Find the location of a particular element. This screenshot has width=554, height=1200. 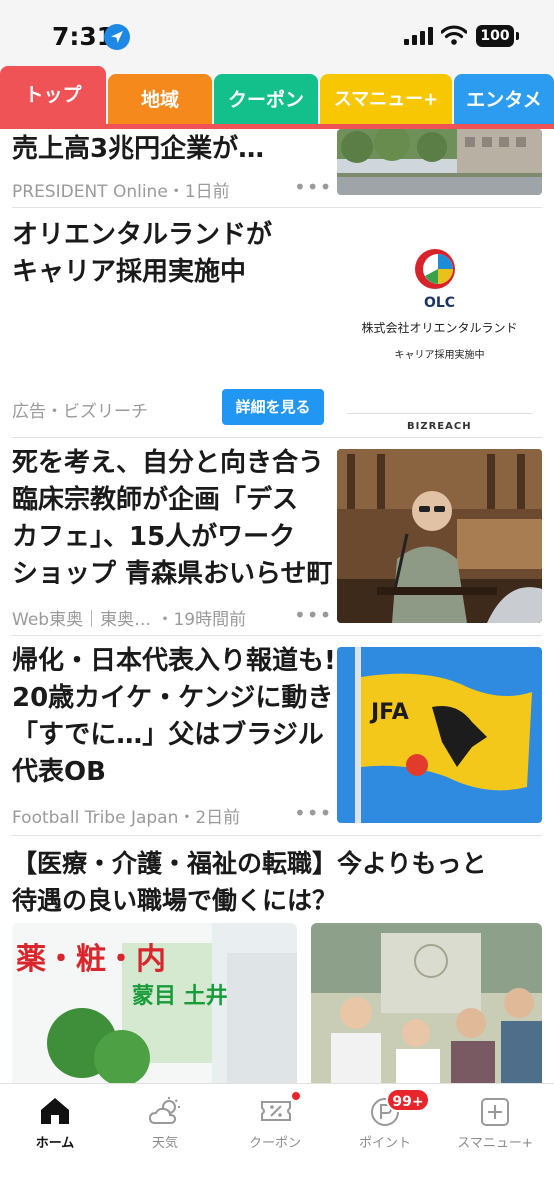

location-arrow-icon is located at coordinates (117, 37).